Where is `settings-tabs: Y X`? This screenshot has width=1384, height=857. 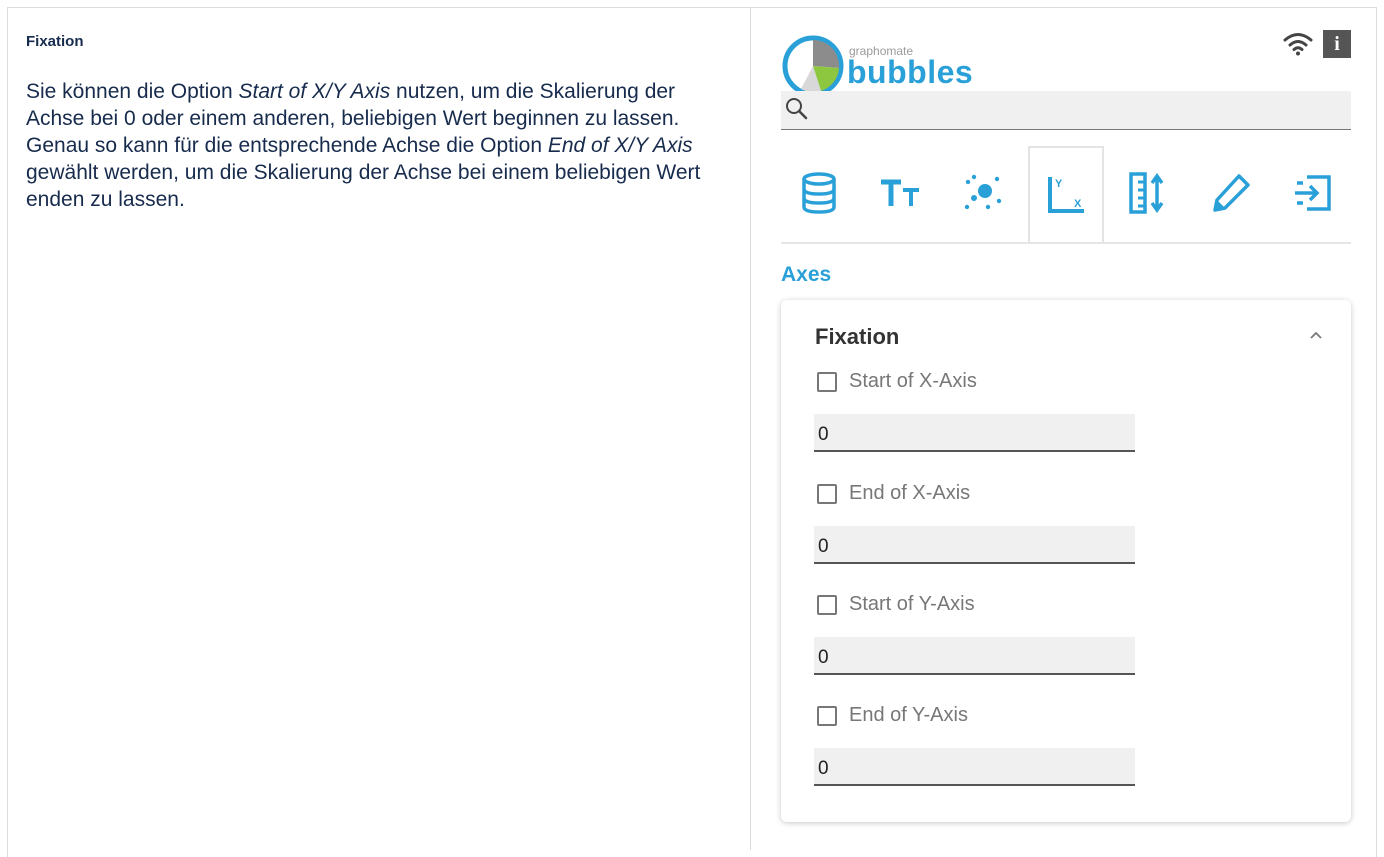 settings-tabs: Y X is located at coordinates (1066, 195).